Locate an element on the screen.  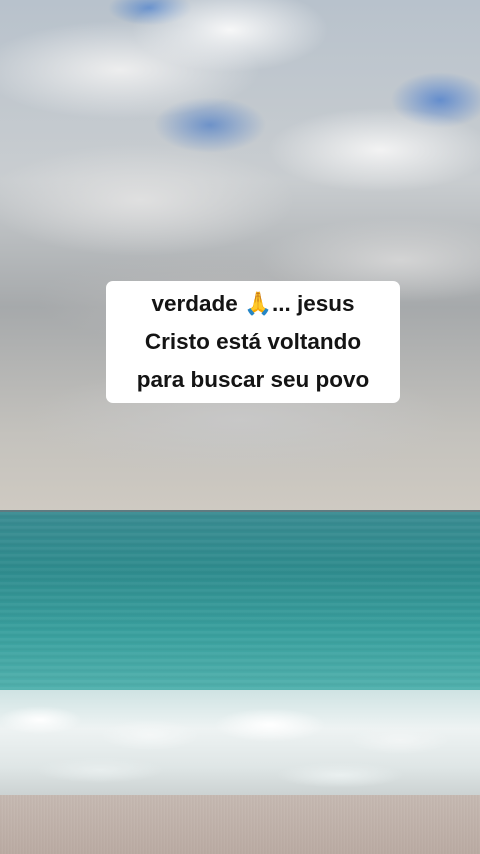
beach-sand is located at coordinates (240, 824).